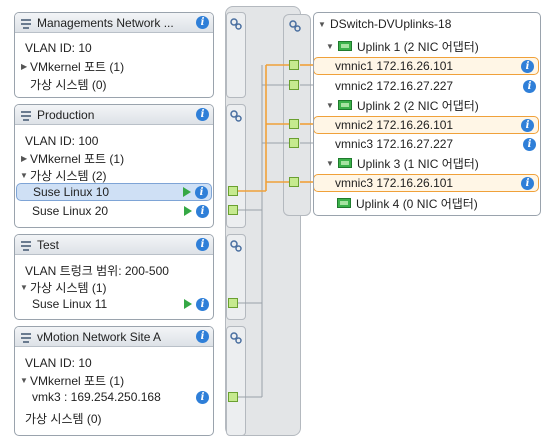 The height and width of the screenshot is (446, 546). Describe the element at coordinates (114, 175) in the screenshot. I see `vms-toggle: ▼ 가상 시스템 (2)` at that location.